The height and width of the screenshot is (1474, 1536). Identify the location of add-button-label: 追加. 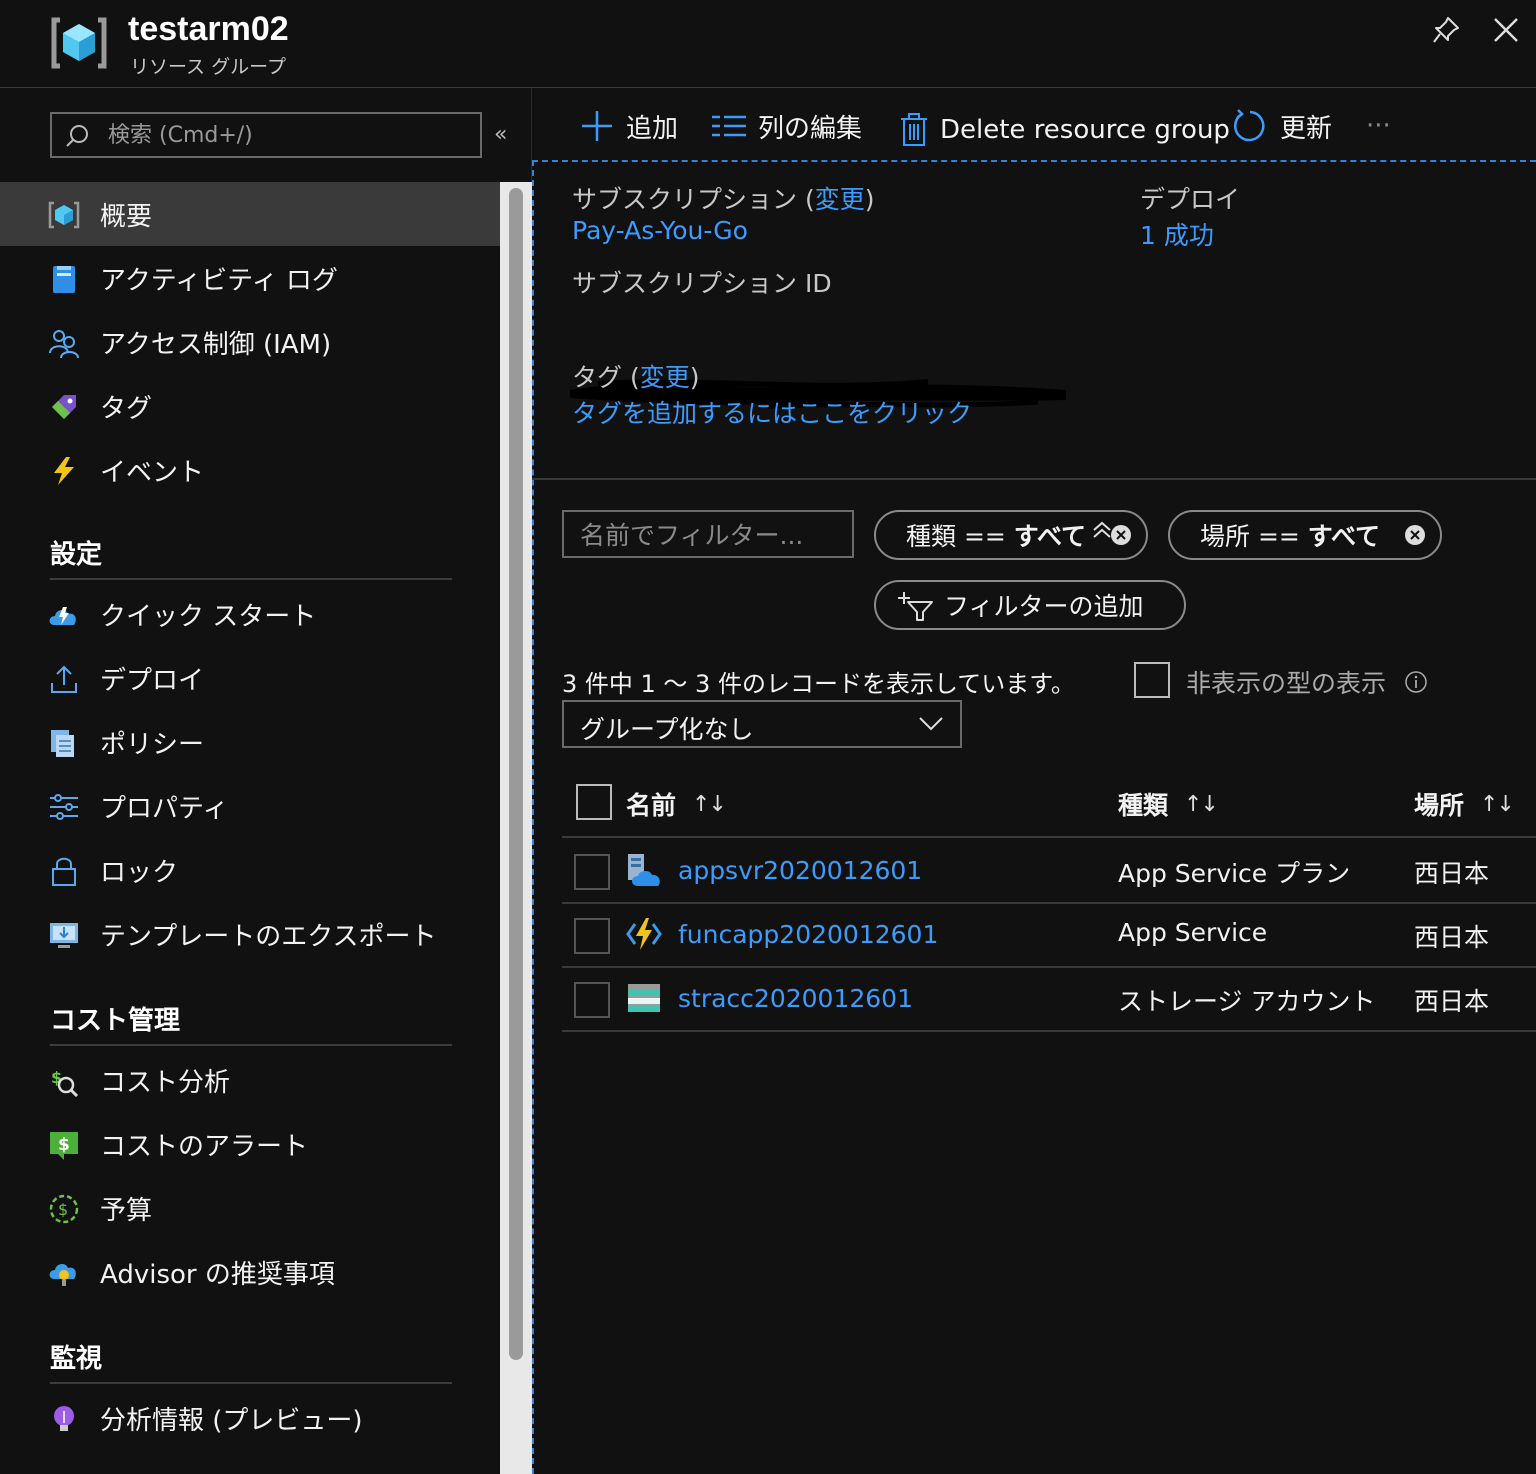
(652, 128).